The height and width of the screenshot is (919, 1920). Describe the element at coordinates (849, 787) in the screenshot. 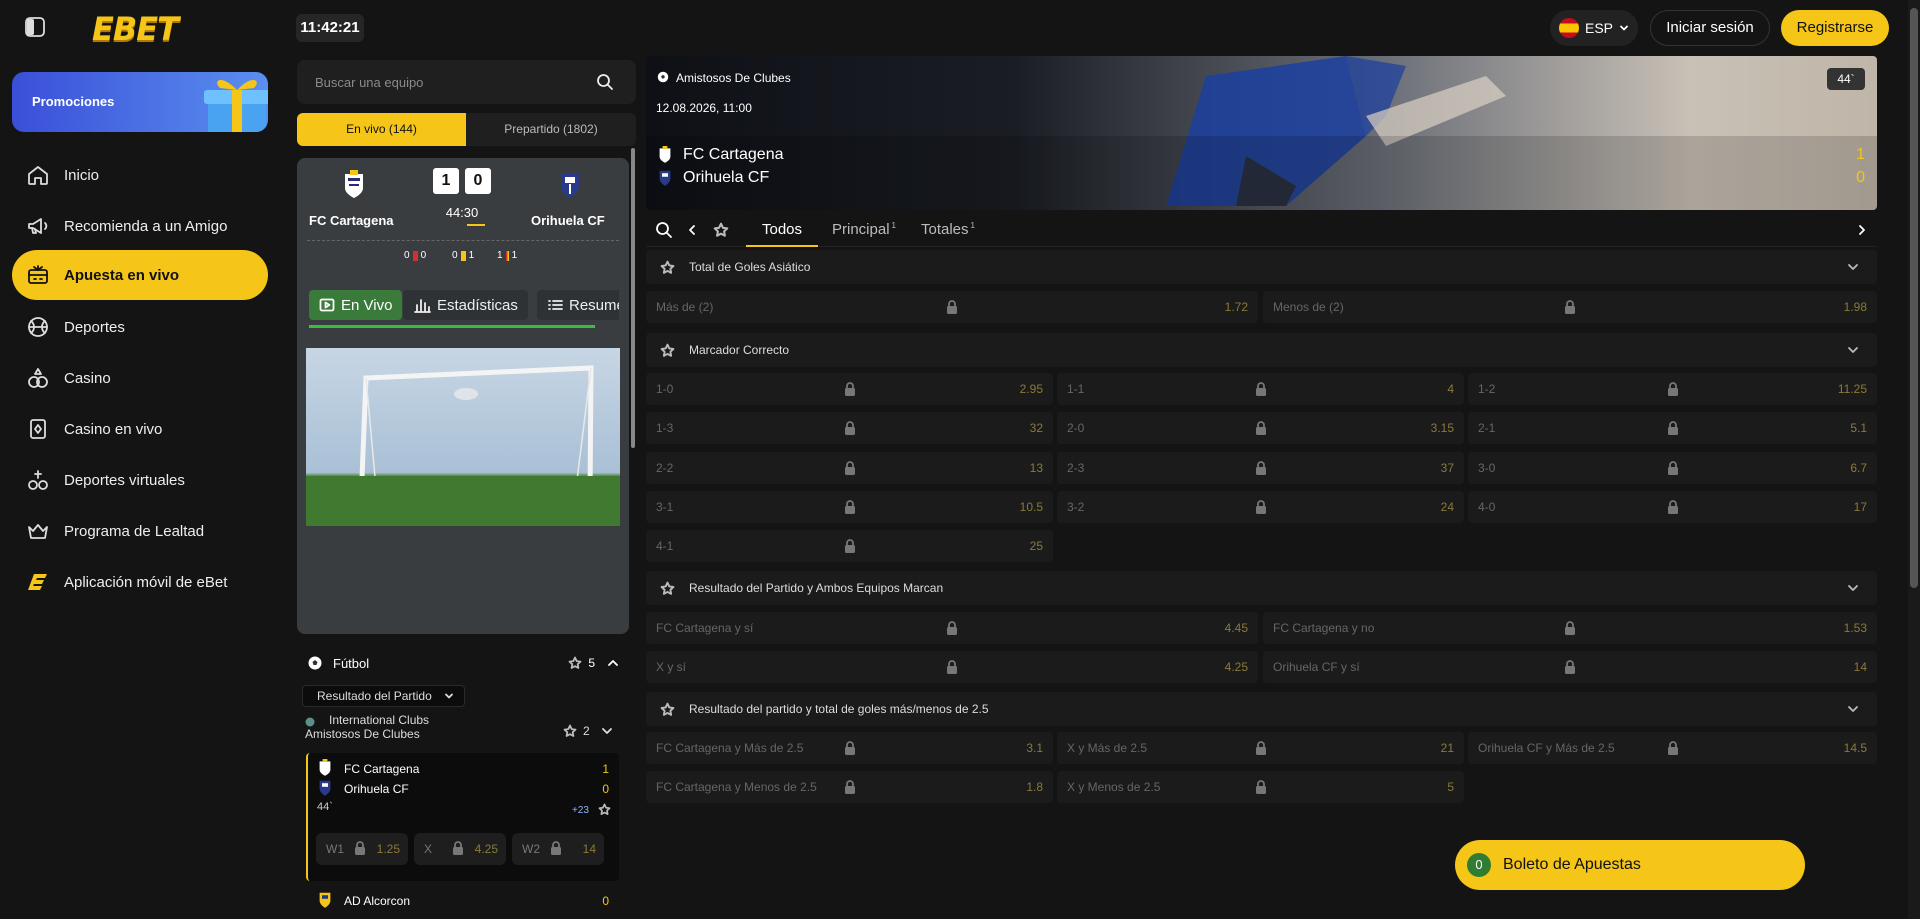

I see `odd-cell: FC Cartagena y Menos de 2.5 1.8` at that location.